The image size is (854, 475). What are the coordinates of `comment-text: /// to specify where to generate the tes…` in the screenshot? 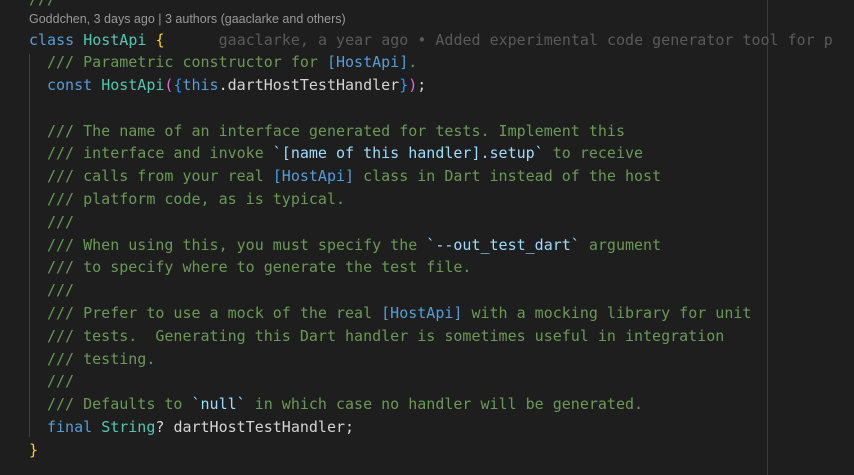 It's located at (259, 267).